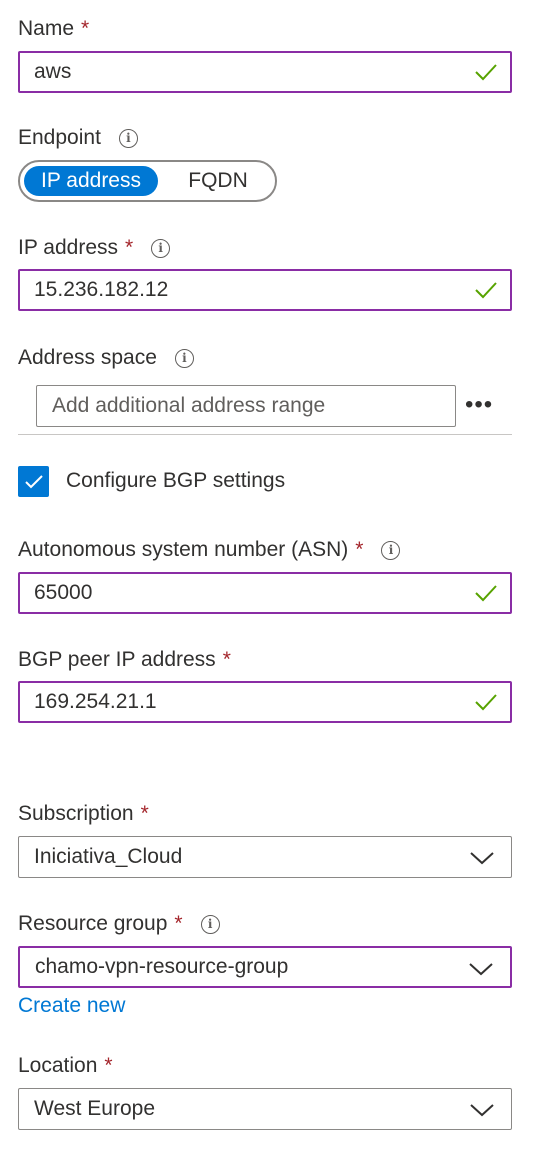  What do you see at coordinates (265, 434) in the screenshot?
I see `divider` at bounding box center [265, 434].